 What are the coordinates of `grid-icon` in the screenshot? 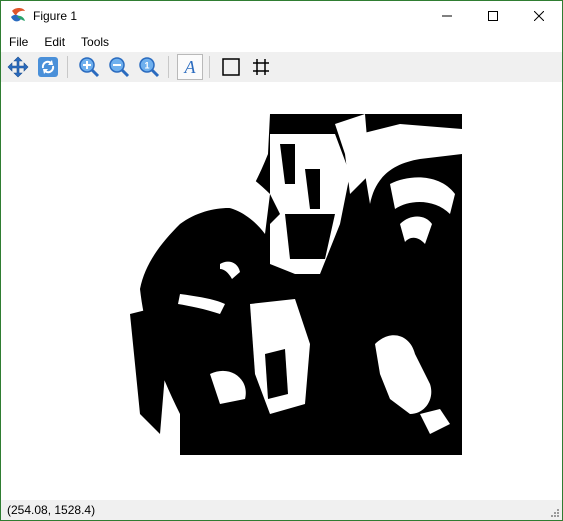 It's located at (261, 67).